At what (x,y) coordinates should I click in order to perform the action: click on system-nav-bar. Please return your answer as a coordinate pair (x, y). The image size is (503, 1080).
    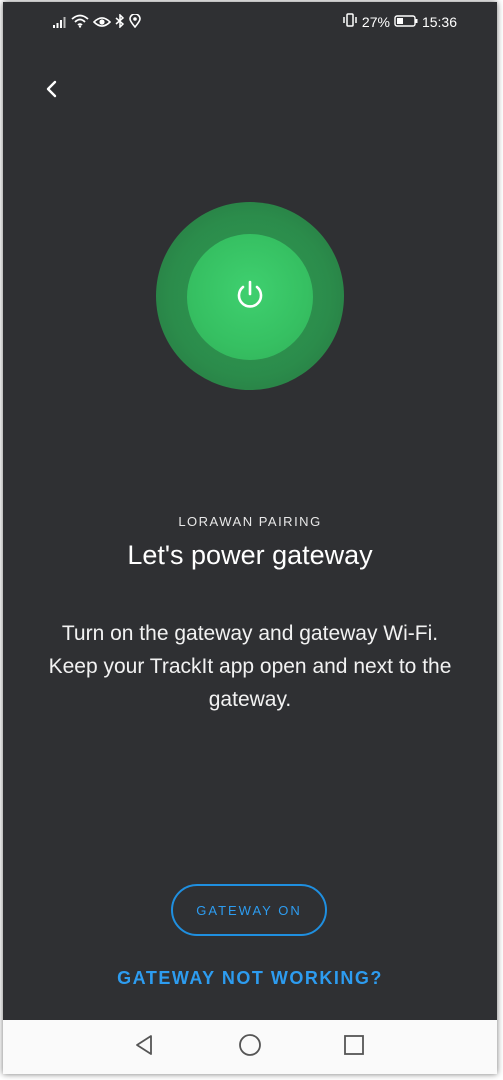
    Looking at the image, I should click on (250, 1047).